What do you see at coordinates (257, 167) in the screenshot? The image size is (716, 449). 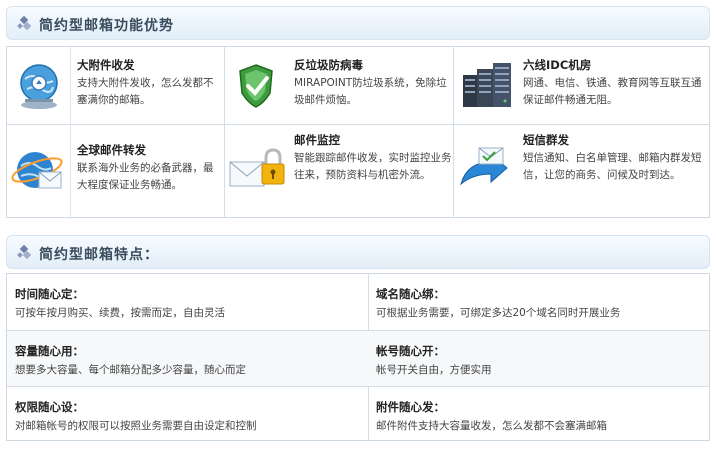 I see `mail-lock-icon` at bounding box center [257, 167].